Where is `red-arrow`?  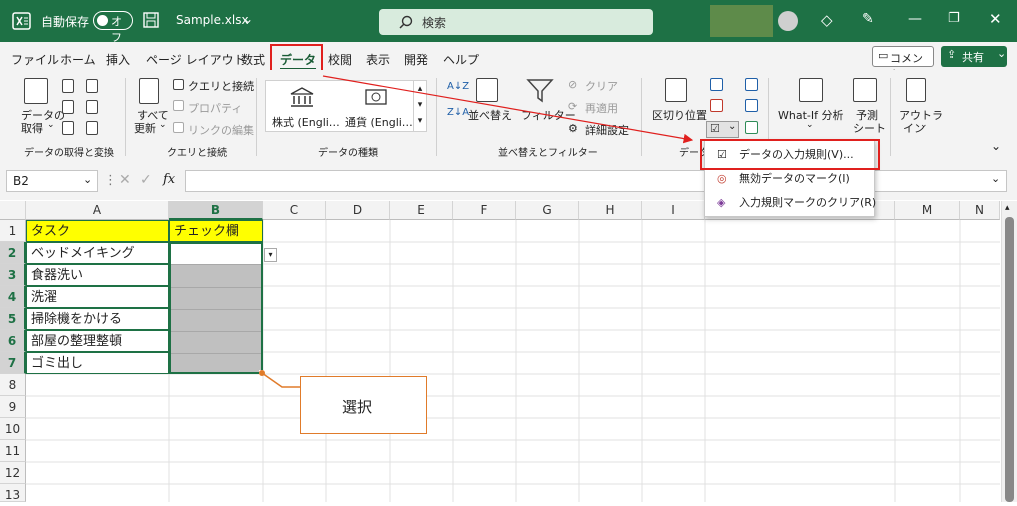 red-arrow is located at coordinates (508, 109).